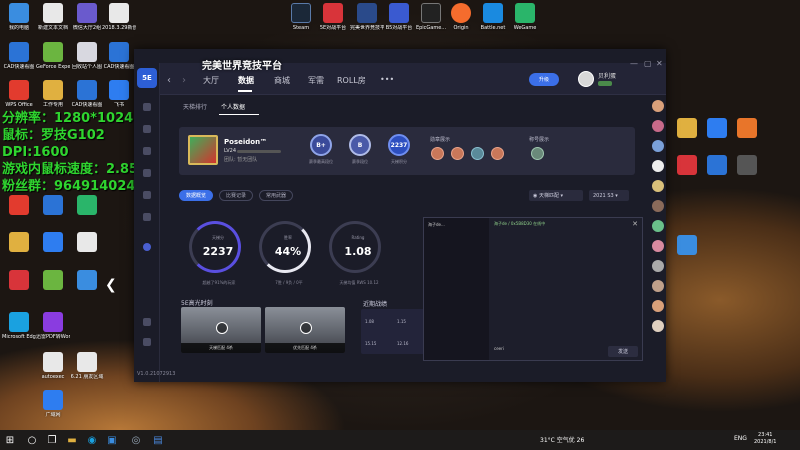 The width and height of the screenshot is (800, 450). I want to click on desktop-icon-report: 2018.3.29新创周报, so click(119, 17).